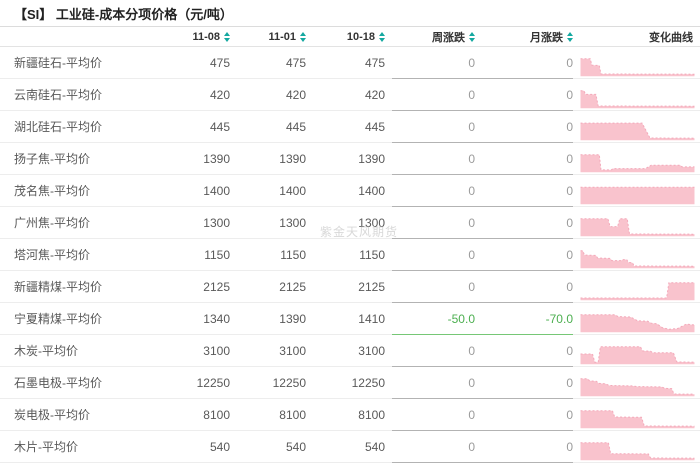 This screenshot has width=700, height=464. Describe the element at coordinates (374, 94) in the screenshot. I see `value-10-18: 420` at that location.